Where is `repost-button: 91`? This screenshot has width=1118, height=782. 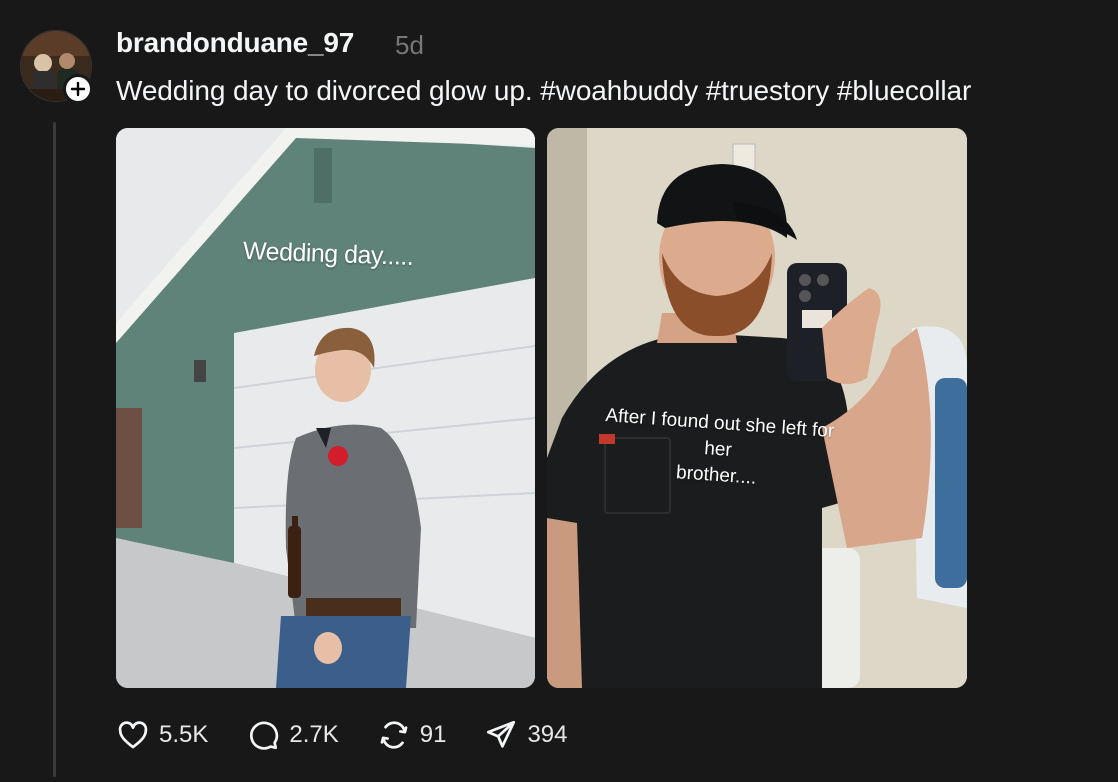
repost-button: 91 is located at coordinates (412, 735).